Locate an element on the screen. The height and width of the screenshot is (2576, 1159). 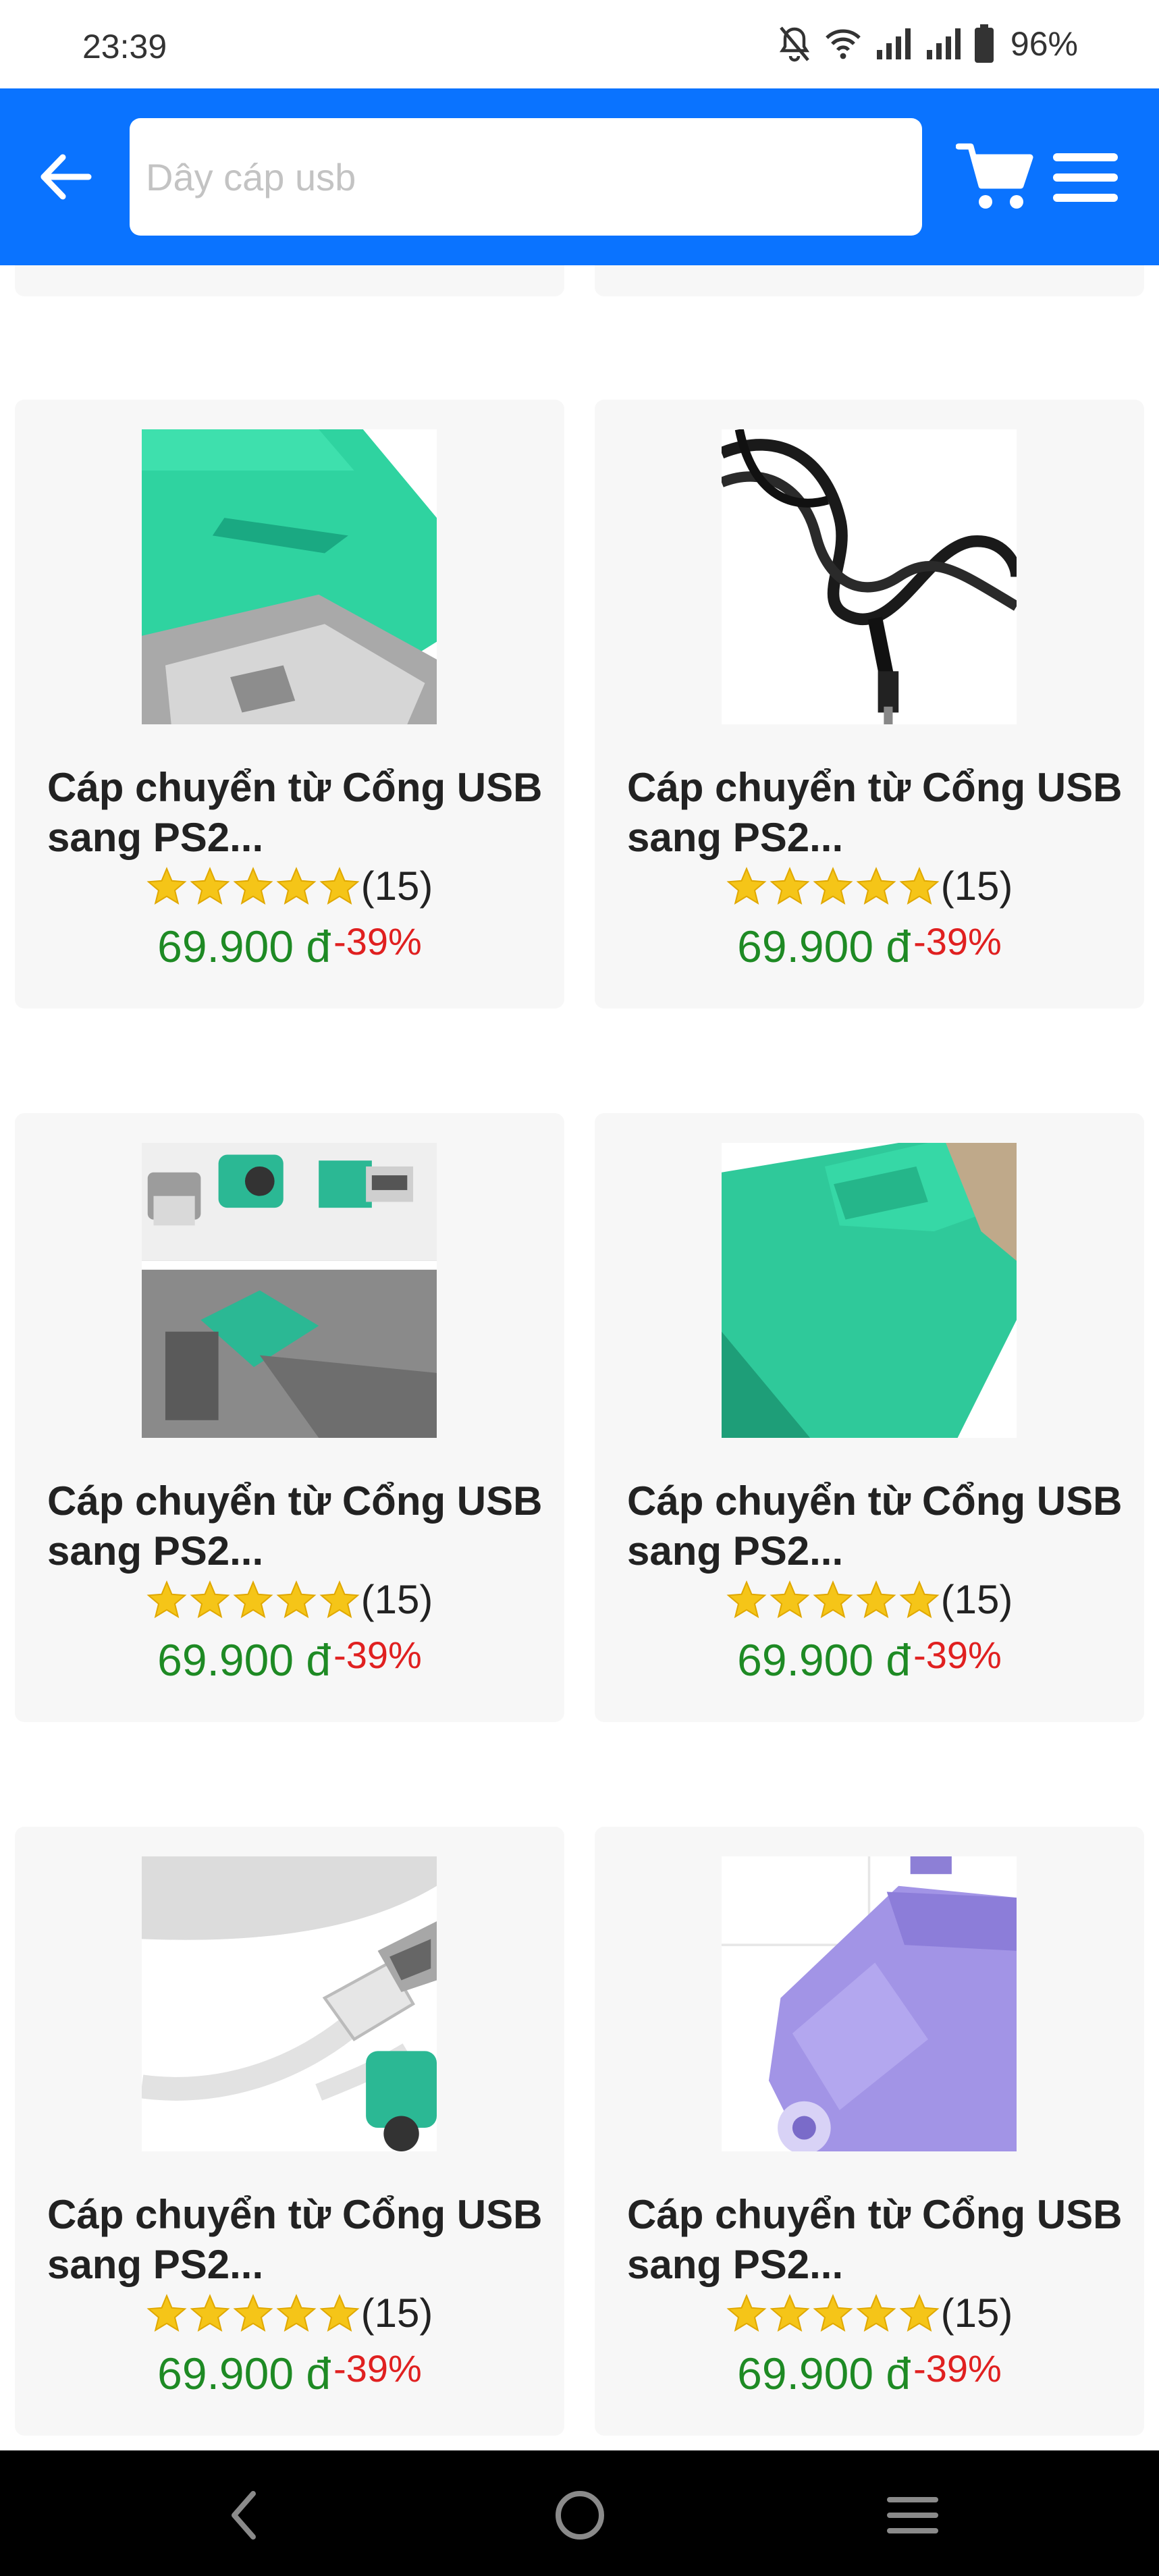
status-icons: 96% is located at coordinates (928, 44).